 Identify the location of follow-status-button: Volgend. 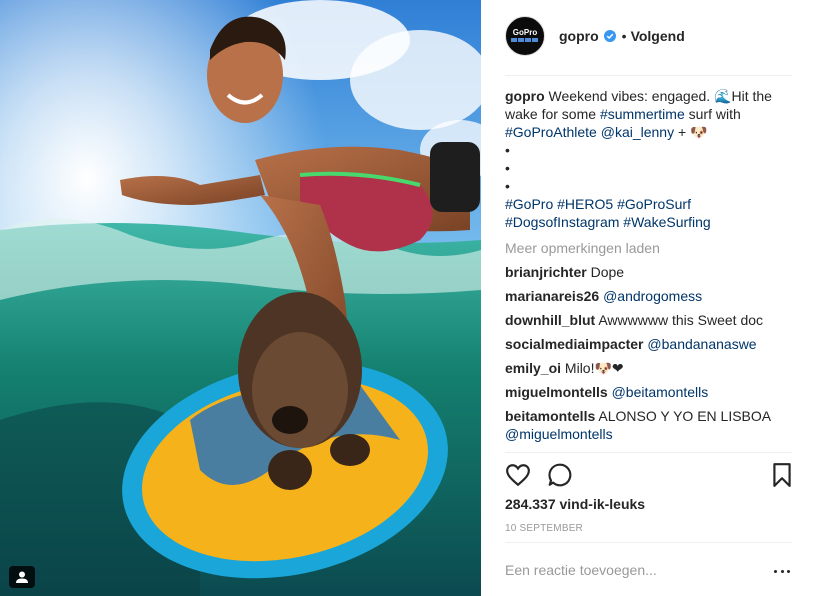
(658, 36).